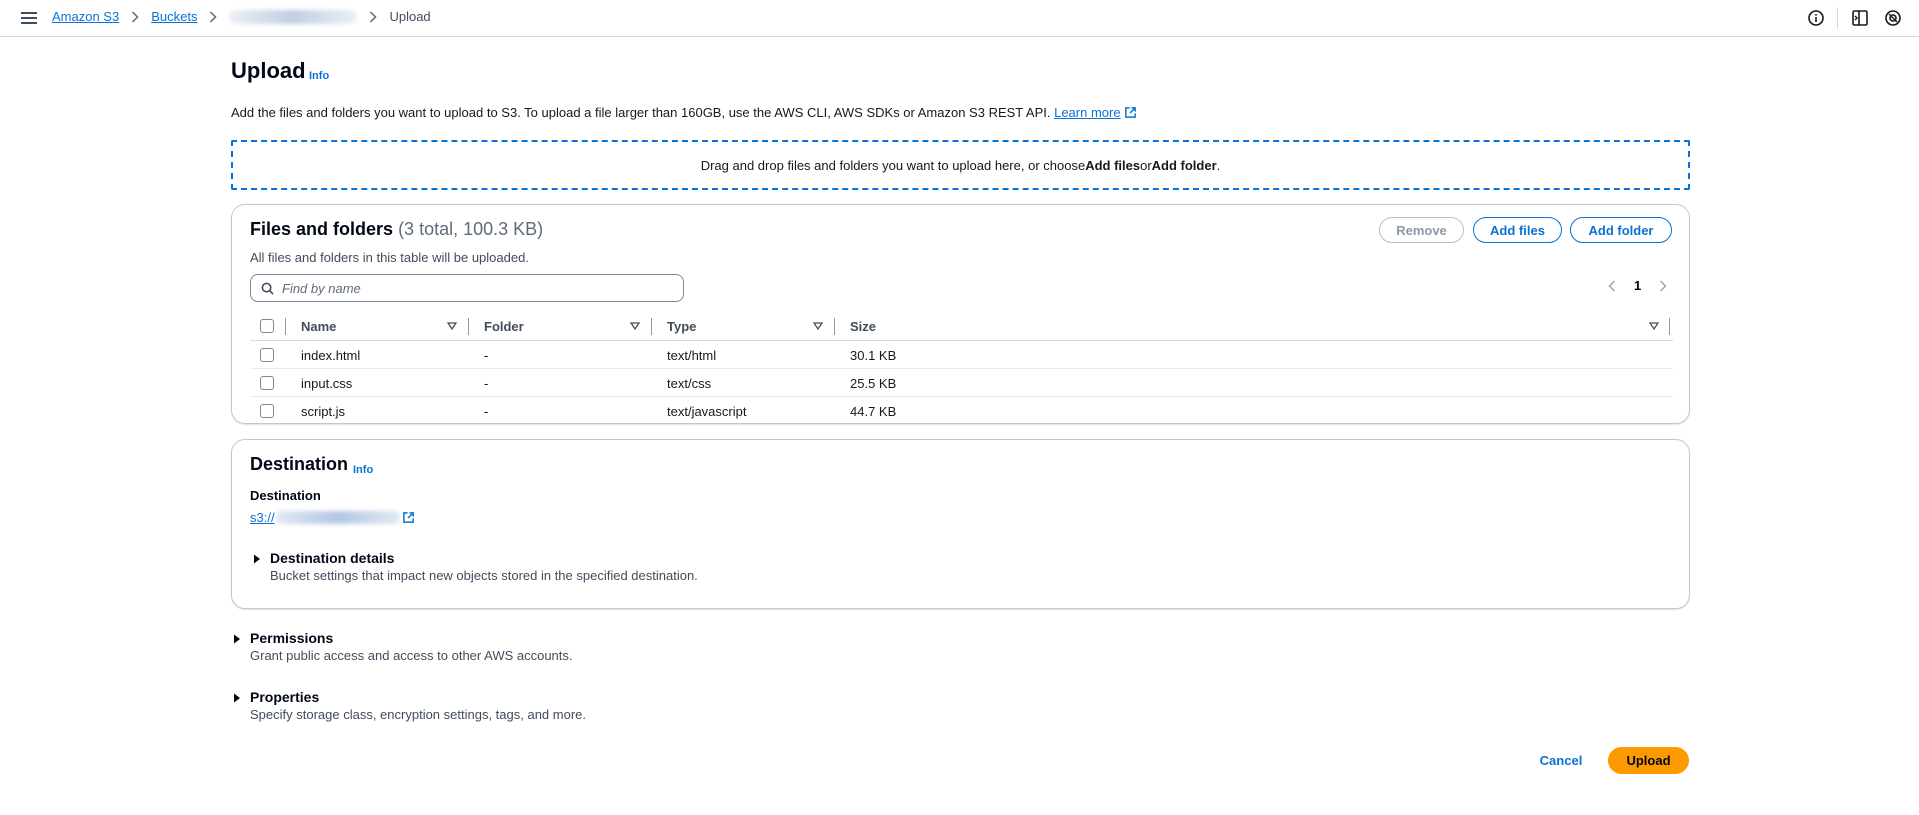  I want to click on dropzone-middle: or, so click(1146, 165).